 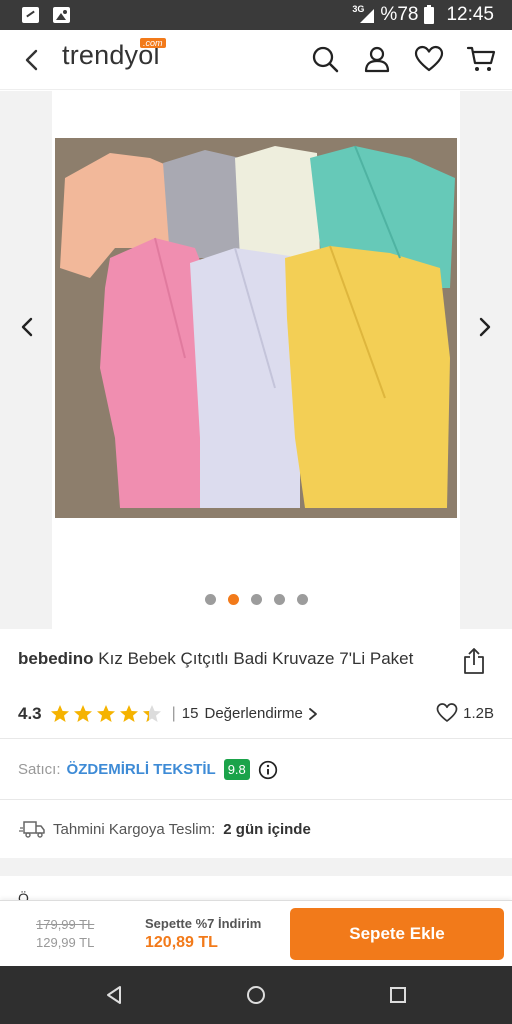 I want to click on gallery-notification-icon, so click(x=61, y=15).